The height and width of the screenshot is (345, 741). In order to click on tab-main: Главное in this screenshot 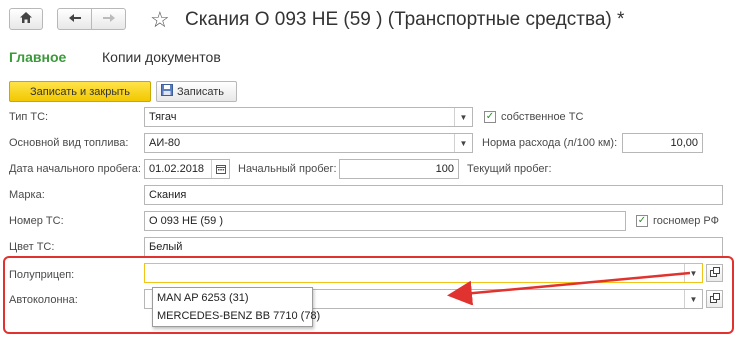, I will do `click(37, 57)`.